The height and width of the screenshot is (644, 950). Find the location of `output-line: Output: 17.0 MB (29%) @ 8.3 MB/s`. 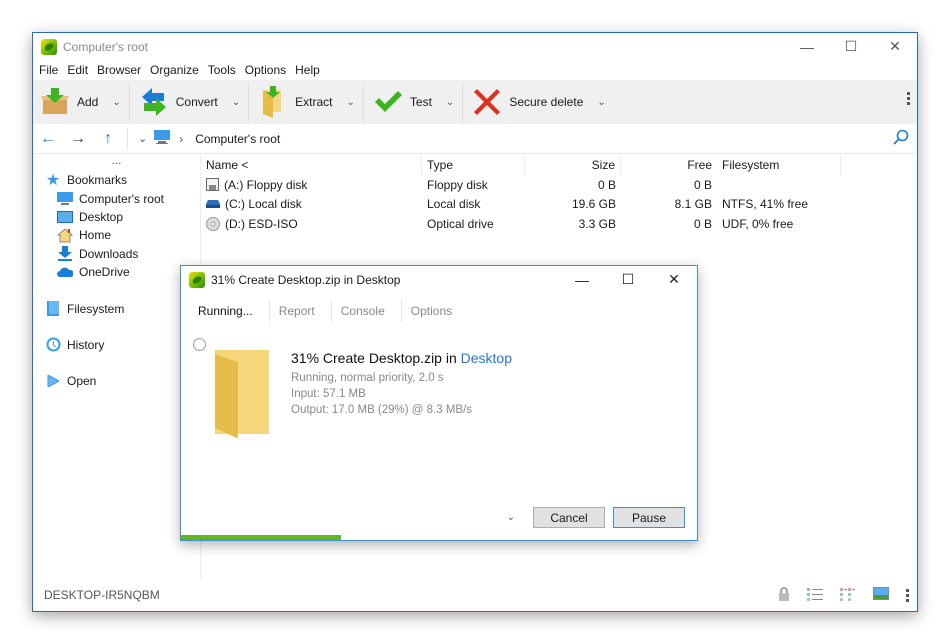

output-line: Output: 17.0 MB (29%) @ 8.3 MB/s is located at coordinates (382, 410).